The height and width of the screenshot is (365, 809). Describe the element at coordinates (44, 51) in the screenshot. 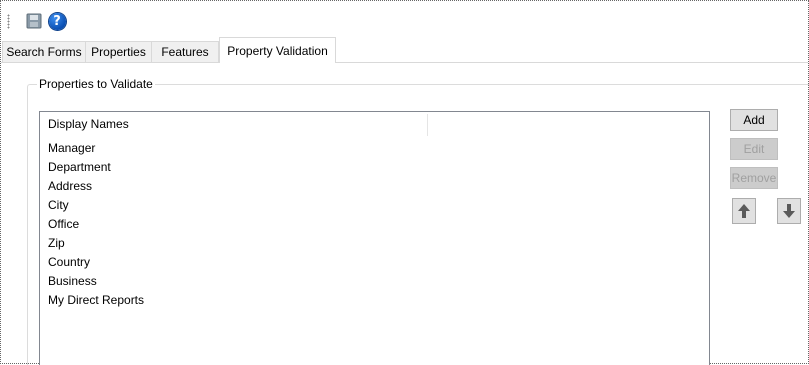

I see `tab-search-forms: Search Forms` at that location.